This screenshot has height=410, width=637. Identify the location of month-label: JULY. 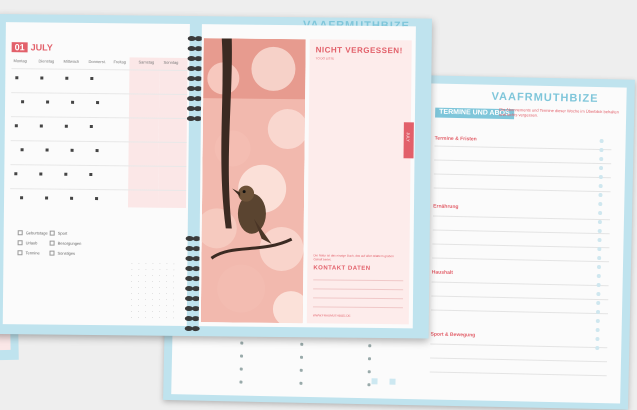
(41, 47).